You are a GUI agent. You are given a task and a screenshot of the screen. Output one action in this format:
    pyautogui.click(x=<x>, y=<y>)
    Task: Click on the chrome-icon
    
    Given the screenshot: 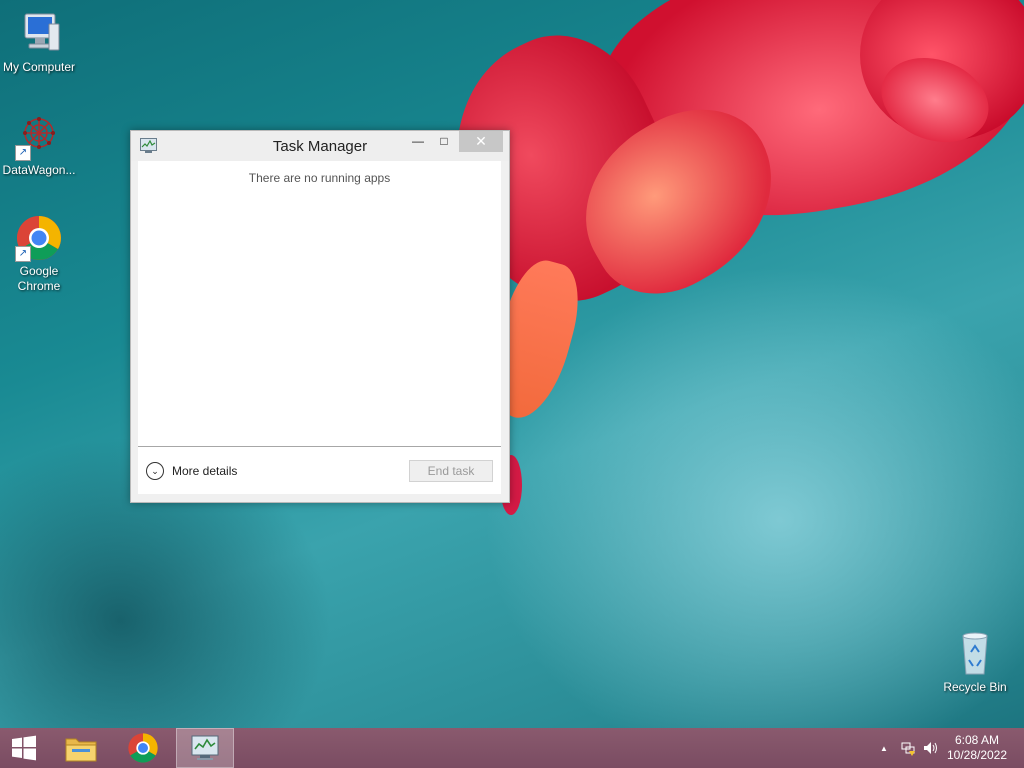 What is the action you would take?
    pyautogui.click(x=143, y=748)
    